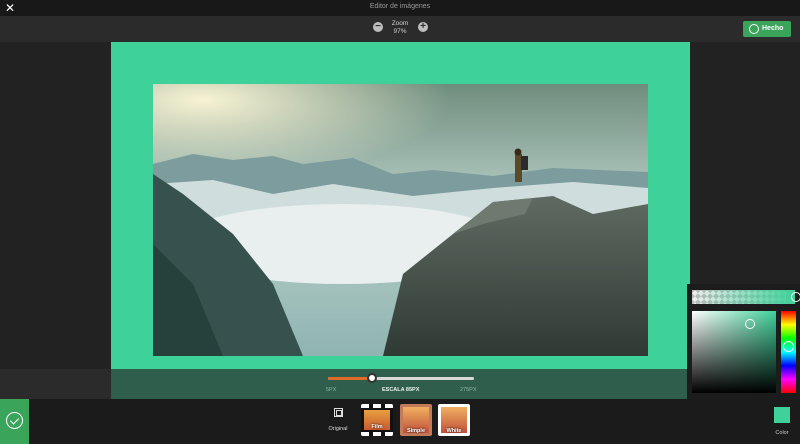 This screenshot has width=800, height=444. What do you see at coordinates (400, 31) in the screenshot?
I see `zoom-value: 97%` at bounding box center [400, 31].